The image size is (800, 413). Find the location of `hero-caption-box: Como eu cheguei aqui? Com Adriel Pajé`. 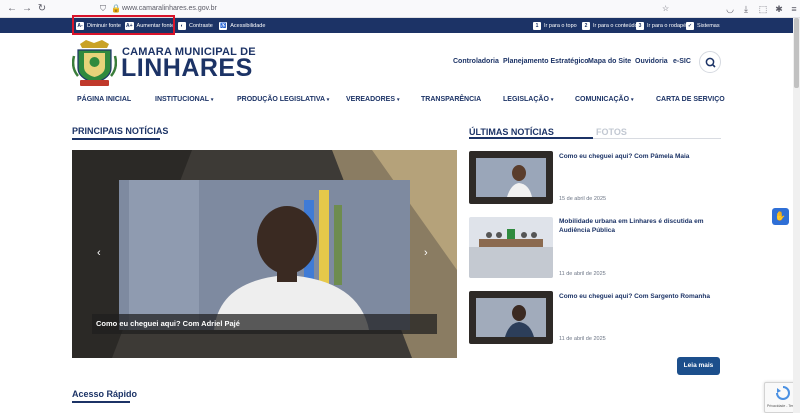

hero-caption-box: Como eu cheguei aqui? Com Adriel Pajé is located at coordinates (264, 324).